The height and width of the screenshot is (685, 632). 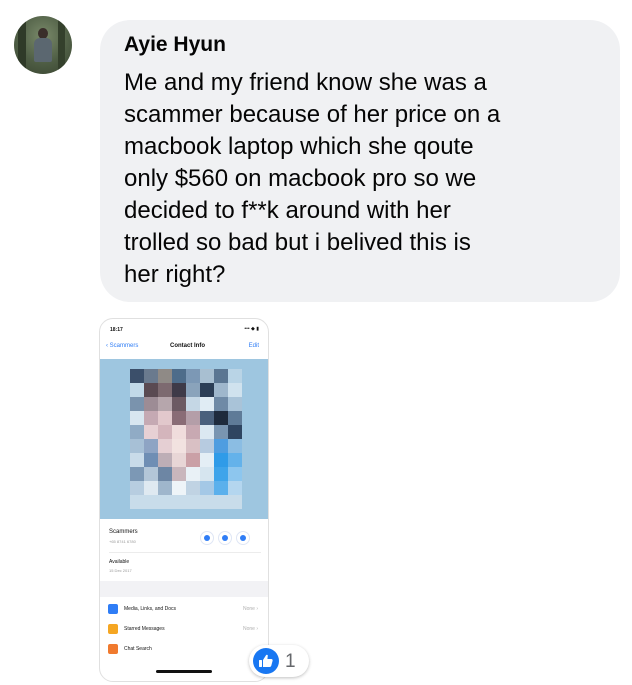 I want to click on row-label: Chat Search, so click(x=138, y=649).